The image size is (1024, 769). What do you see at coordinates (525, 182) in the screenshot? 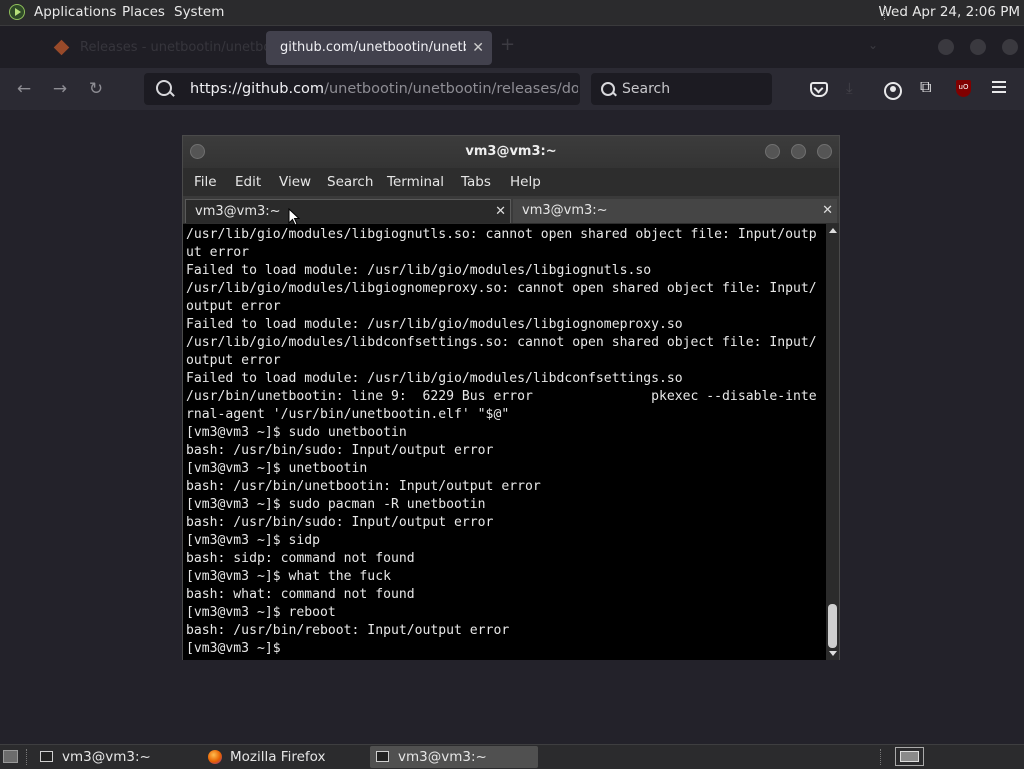
I see `menu-help: Help` at bounding box center [525, 182].